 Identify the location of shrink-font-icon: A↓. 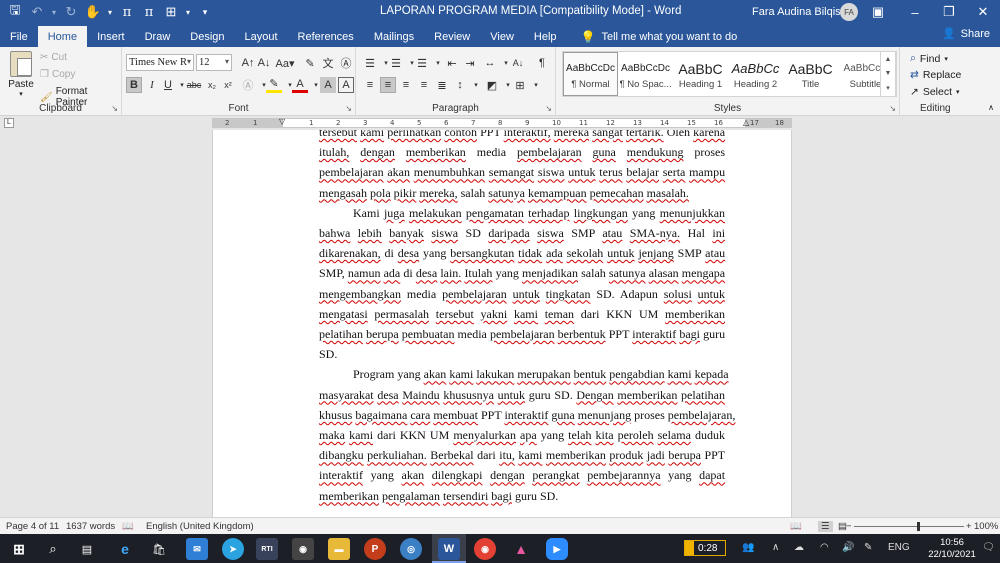
(264, 63).